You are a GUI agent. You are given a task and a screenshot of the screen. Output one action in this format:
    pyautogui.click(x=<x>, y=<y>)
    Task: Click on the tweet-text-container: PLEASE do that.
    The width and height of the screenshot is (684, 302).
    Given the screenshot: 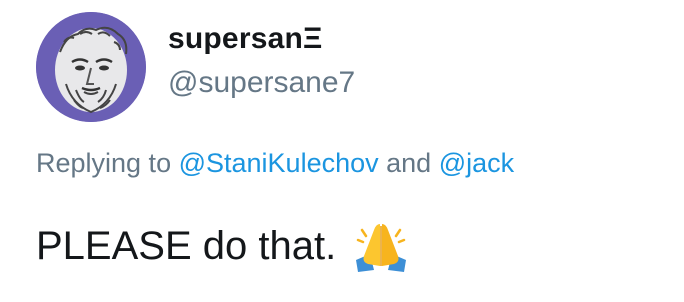 What is the action you would take?
    pyautogui.click(x=223, y=246)
    